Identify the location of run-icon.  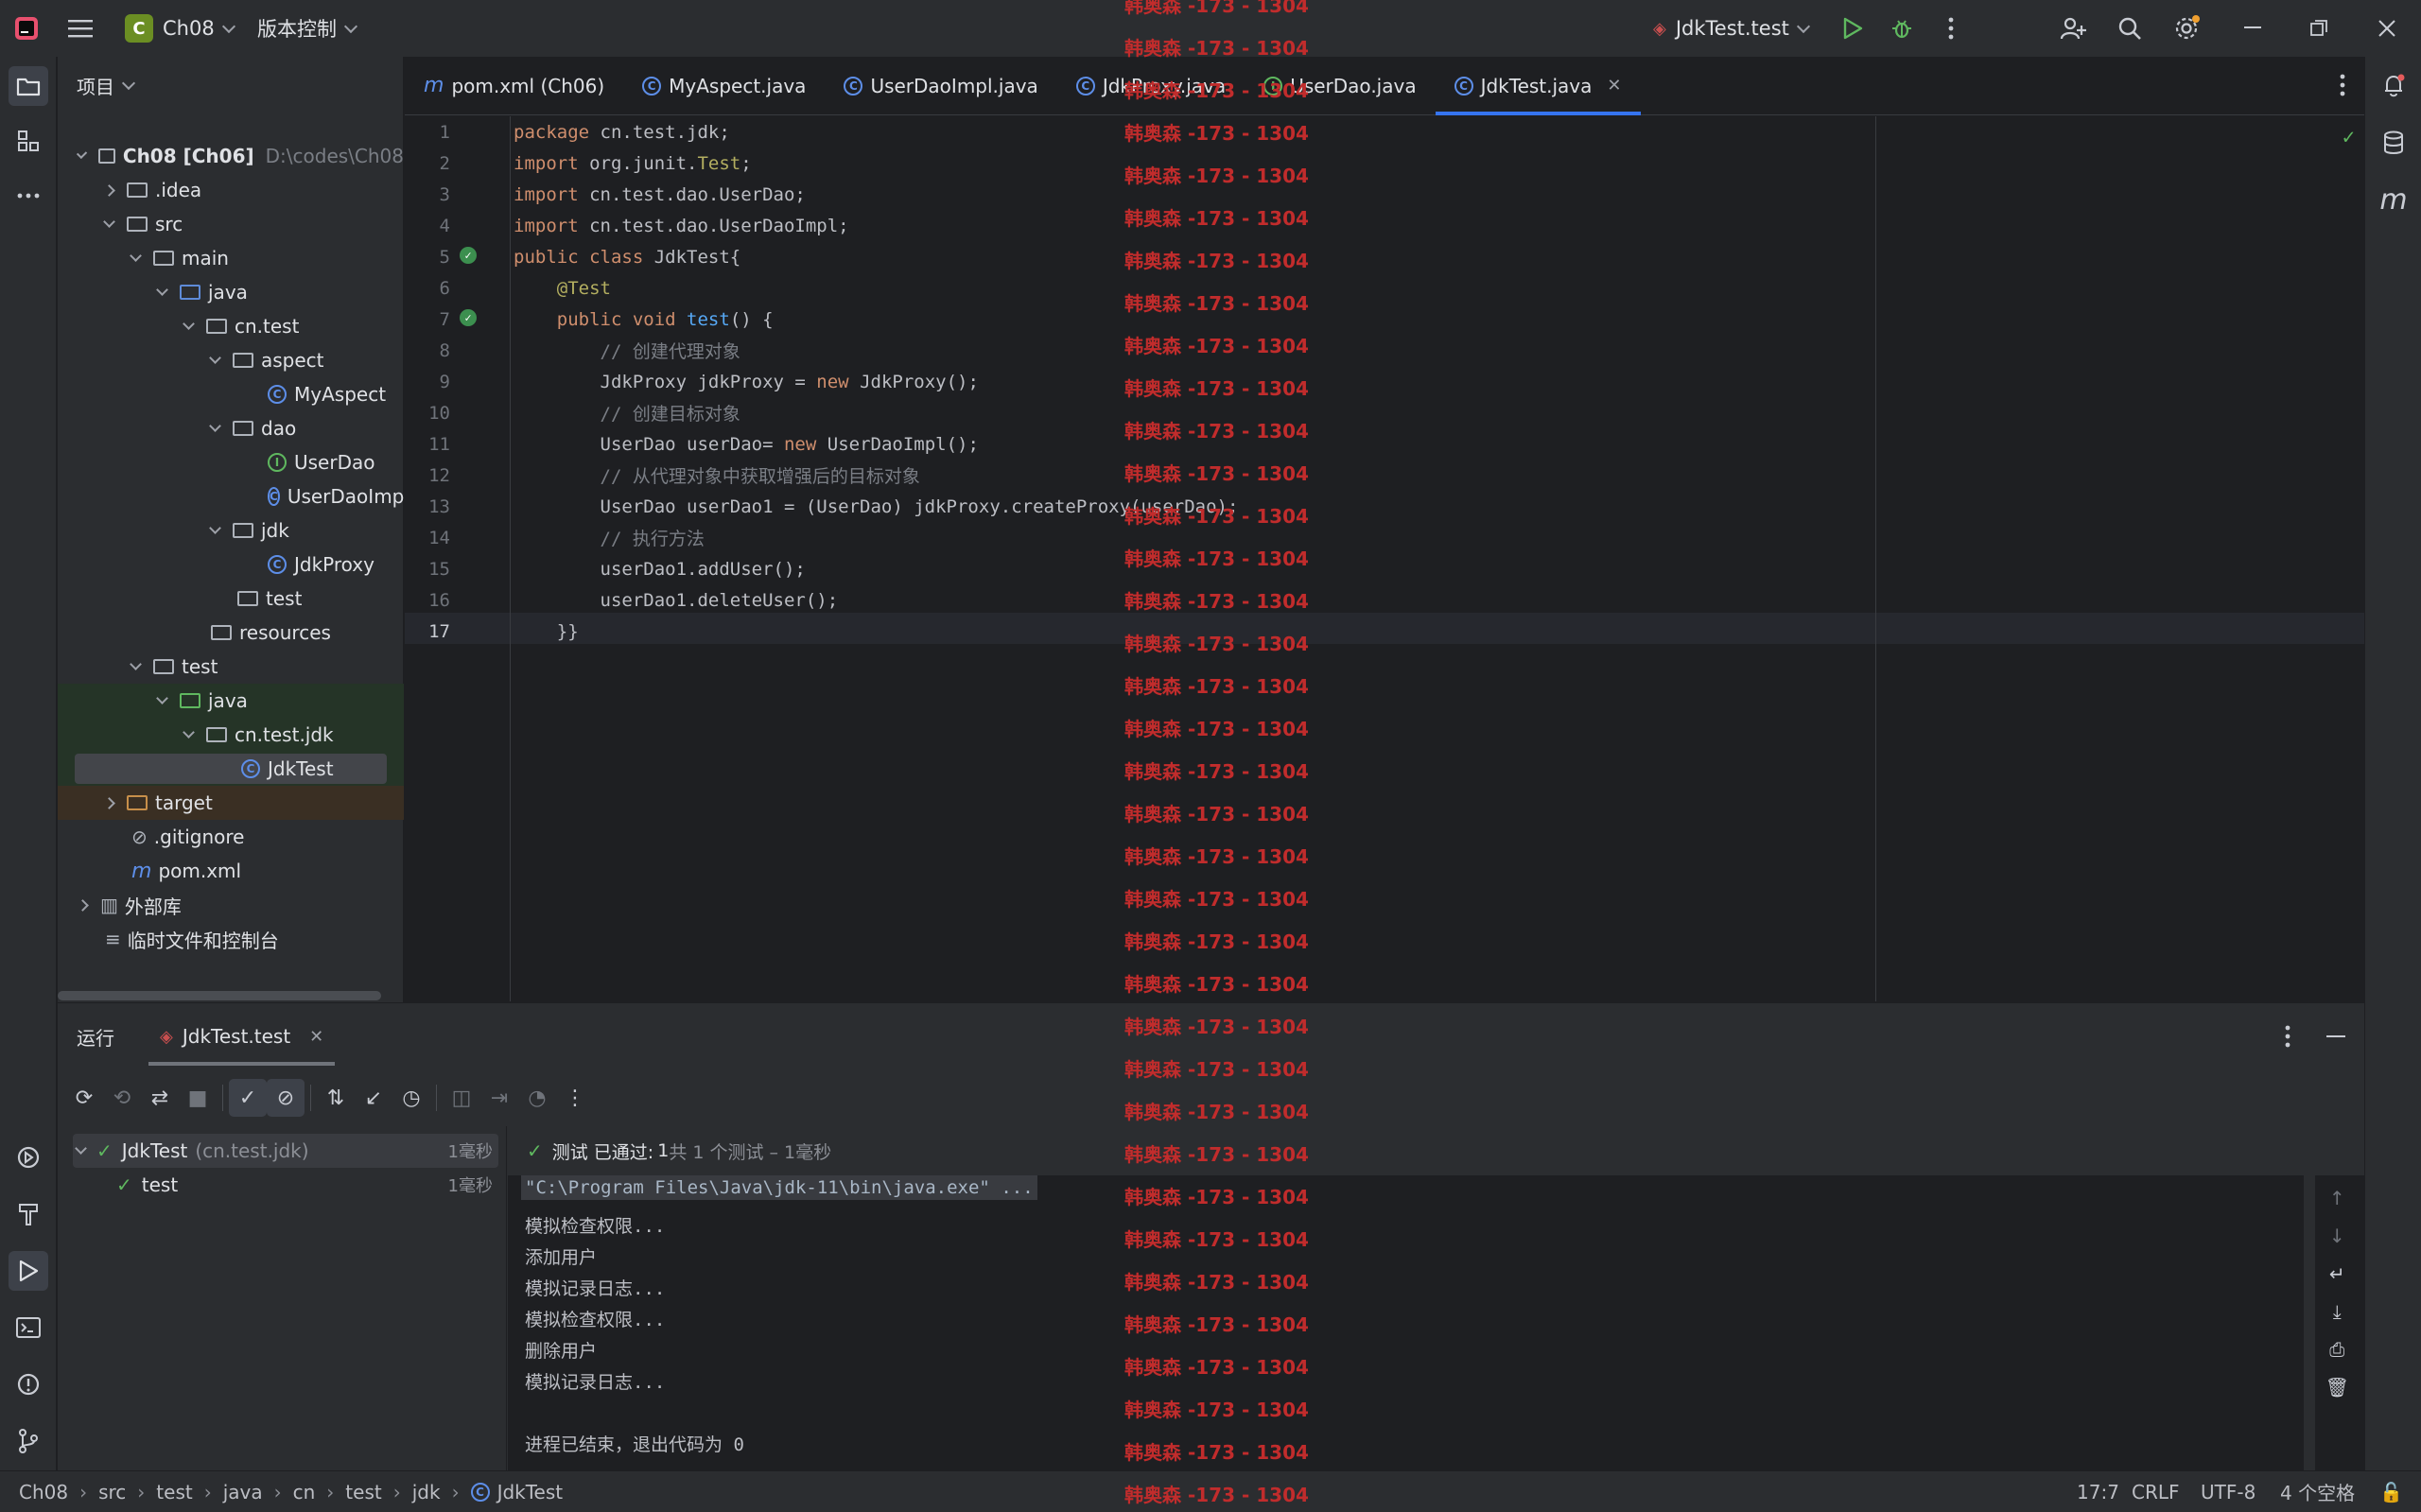
(1852, 28).